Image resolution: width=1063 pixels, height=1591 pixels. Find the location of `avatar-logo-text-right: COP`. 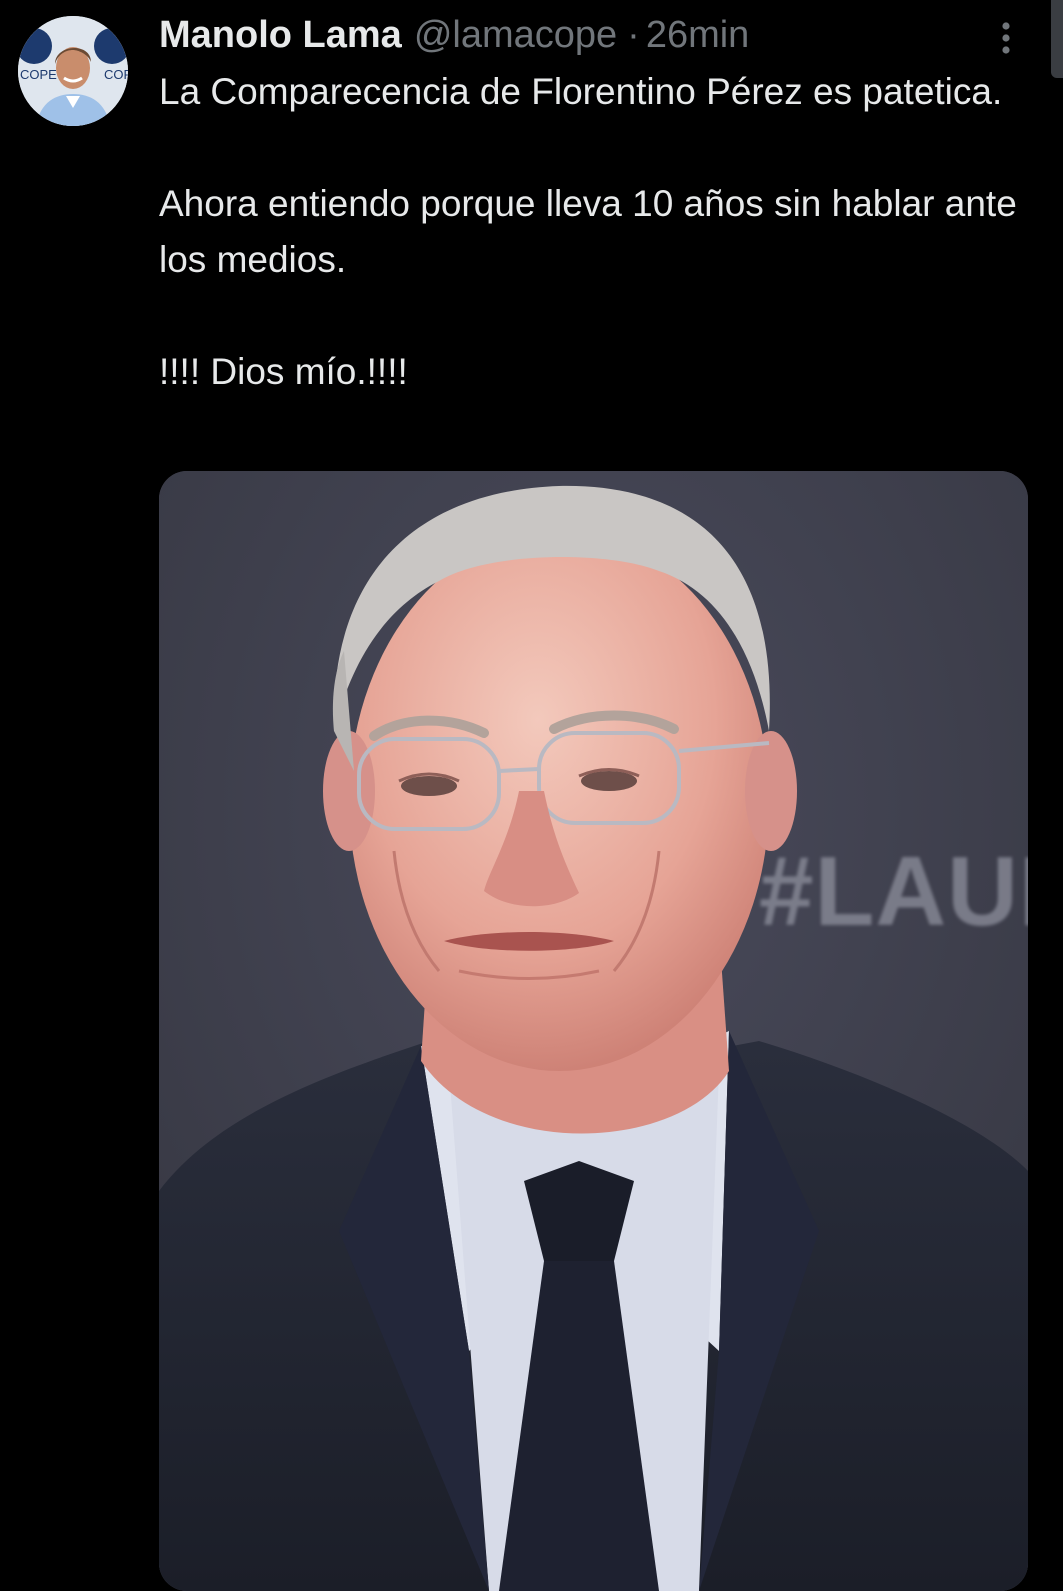

avatar-logo-text-right: COP is located at coordinates (116, 74).